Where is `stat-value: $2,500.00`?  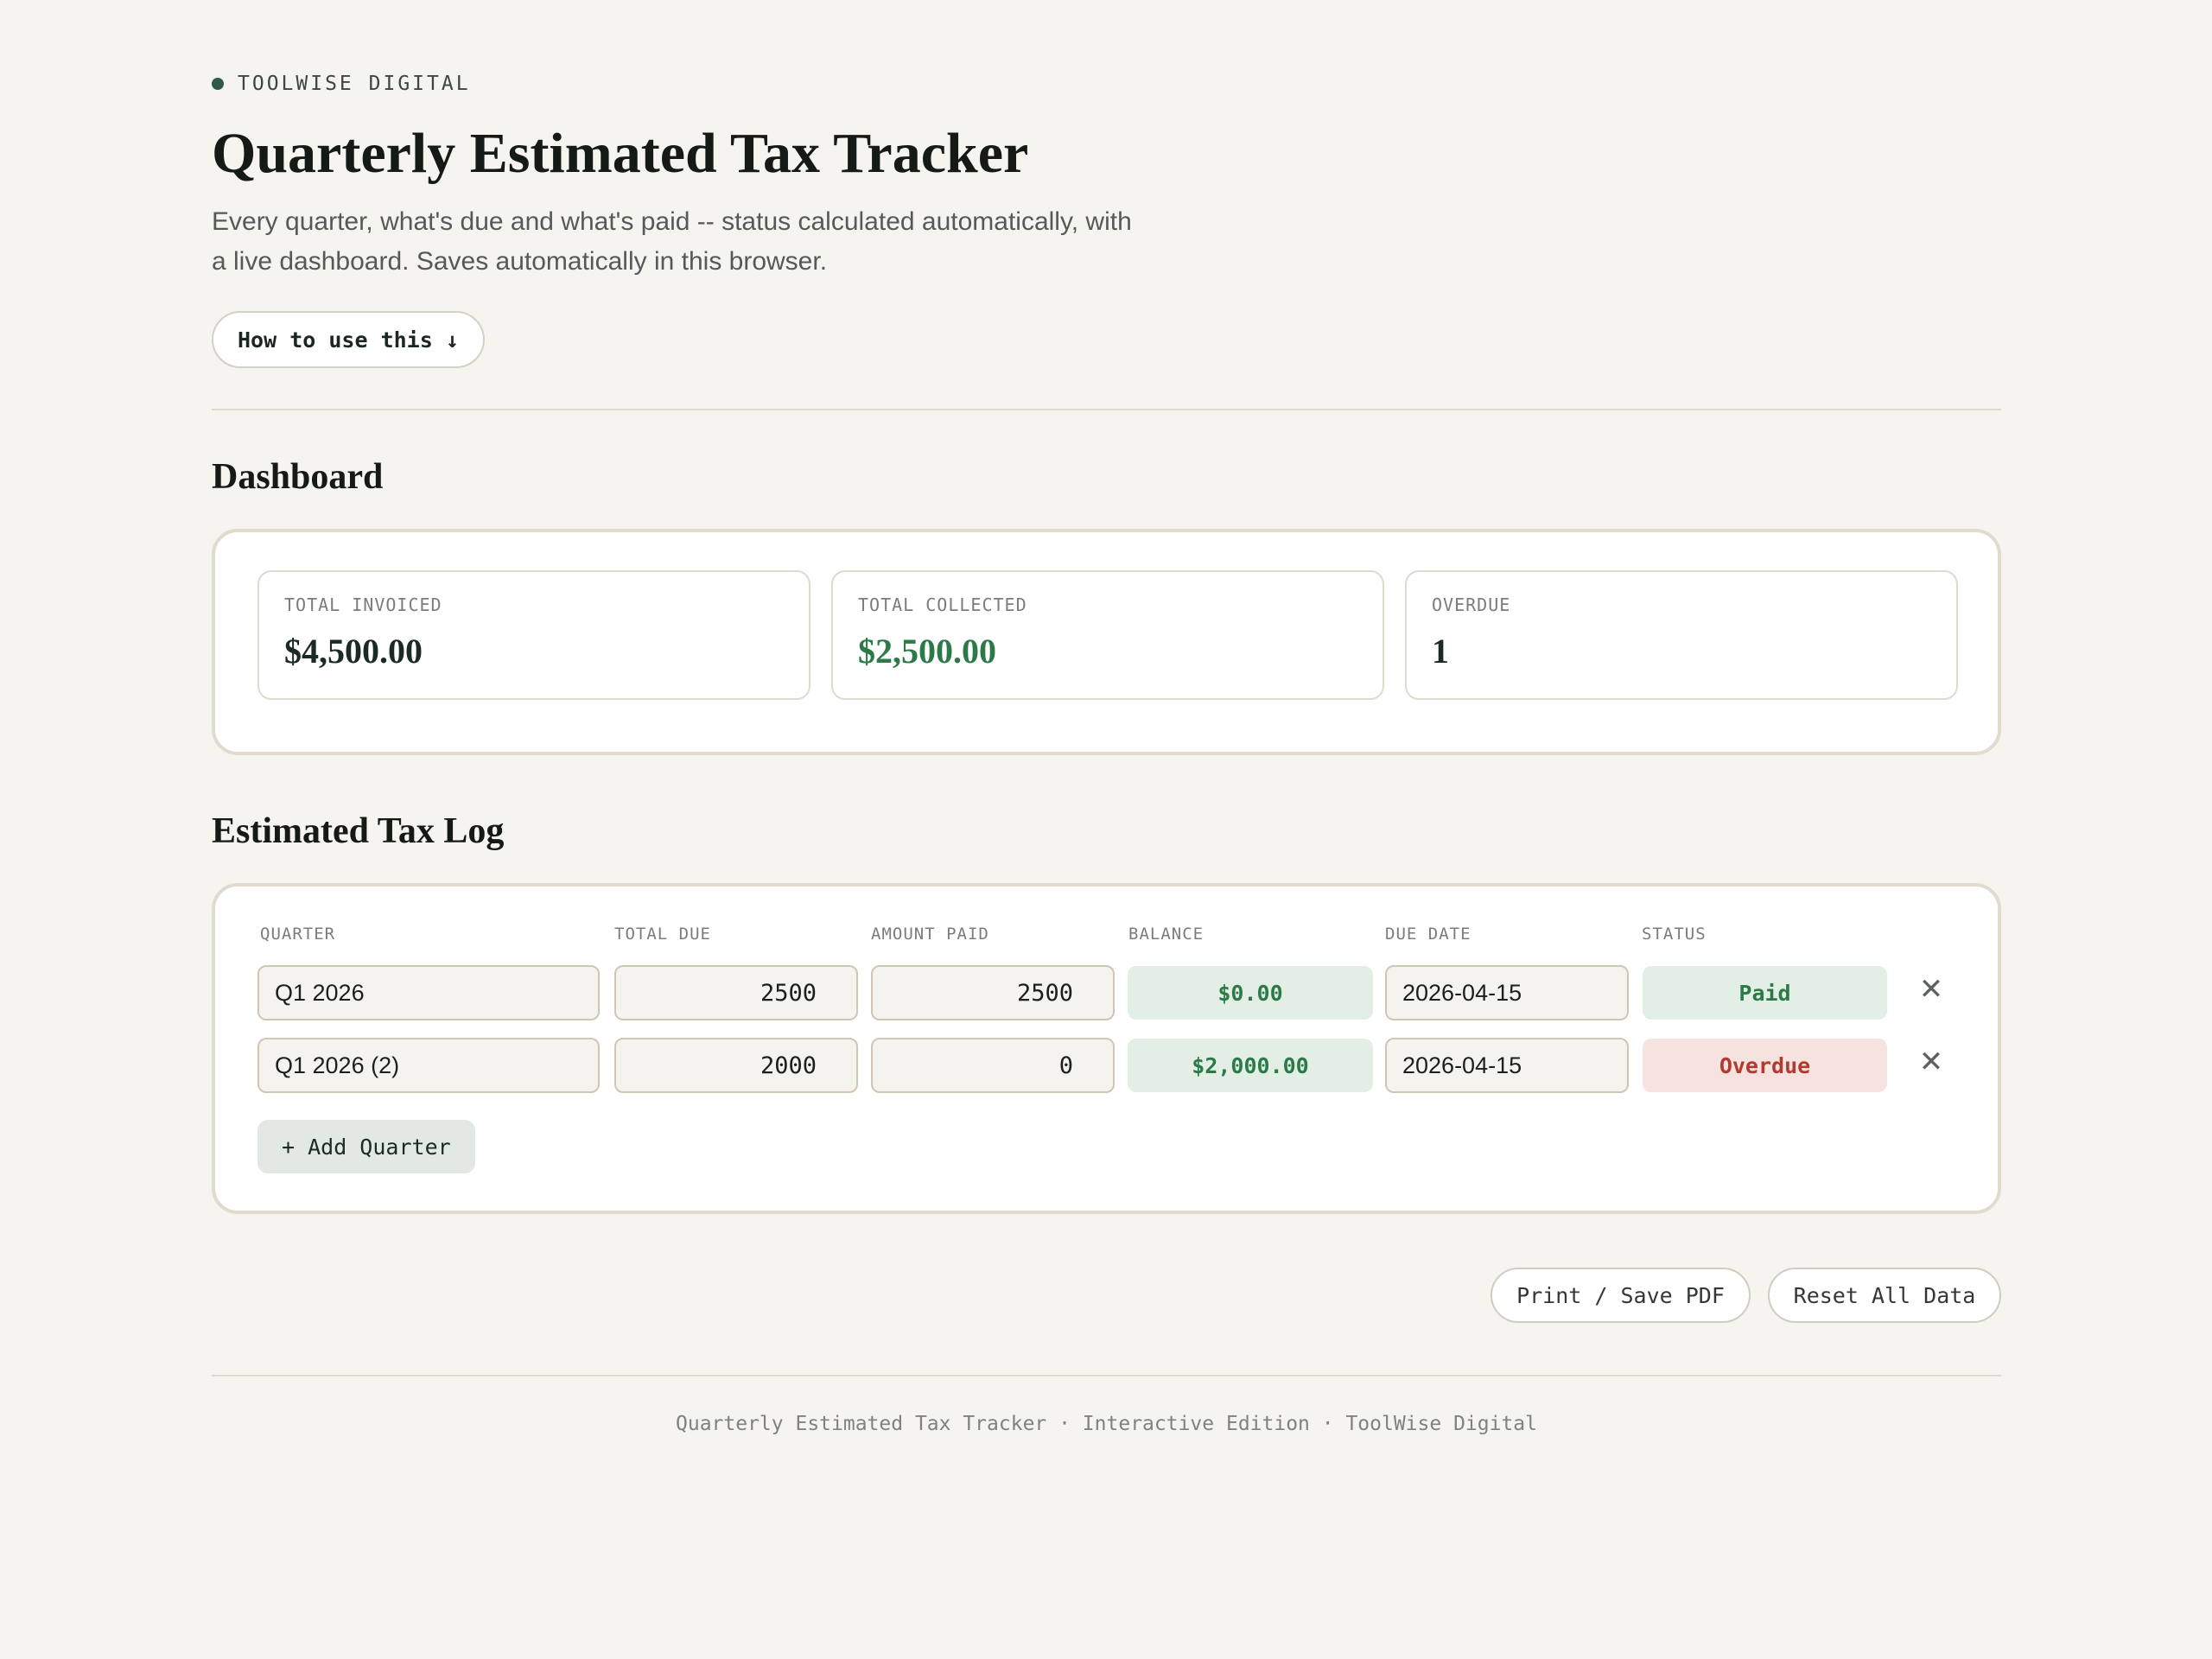 stat-value: $2,500.00 is located at coordinates (927, 651).